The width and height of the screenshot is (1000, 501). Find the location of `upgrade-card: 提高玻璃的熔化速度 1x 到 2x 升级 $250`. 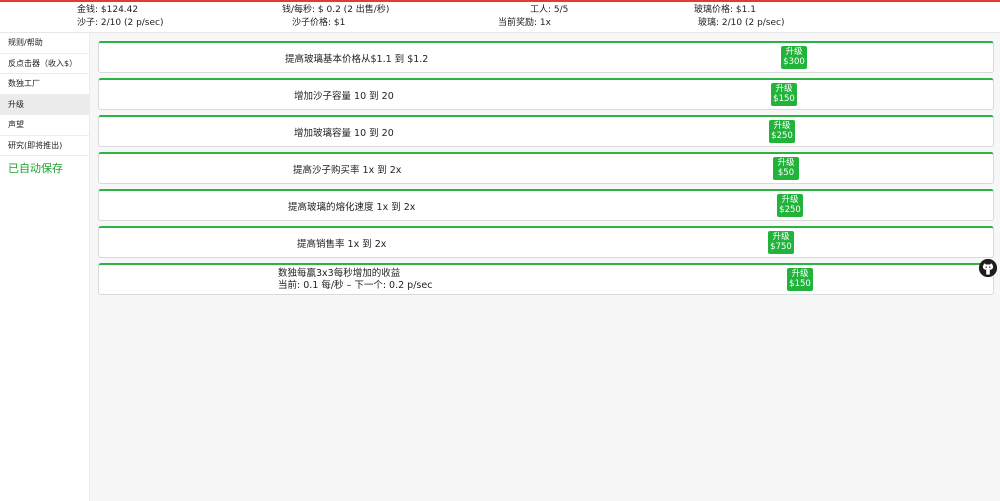

upgrade-card: 提高玻璃的熔化速度 1x 到 2x 升级 $250 is located at coordinates (546, 205).